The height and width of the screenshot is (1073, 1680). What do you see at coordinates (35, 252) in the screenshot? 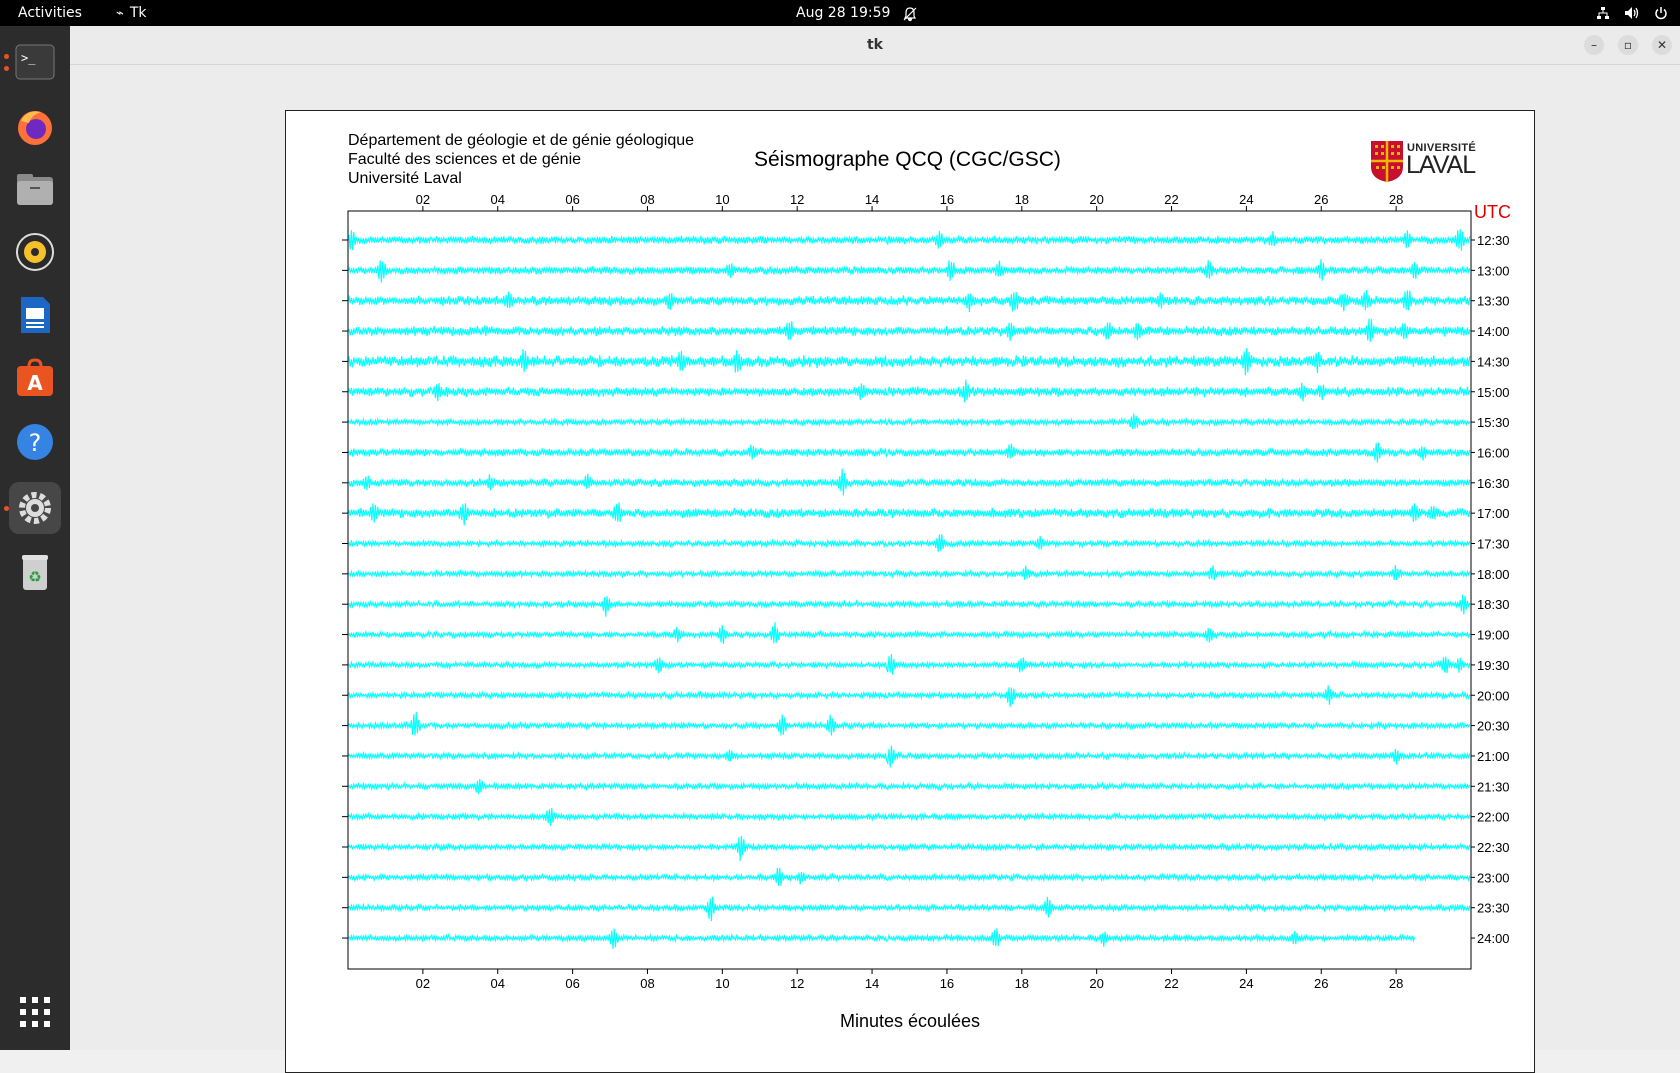
I see `rhythmbox-icon` at bounding box center [35, 252].